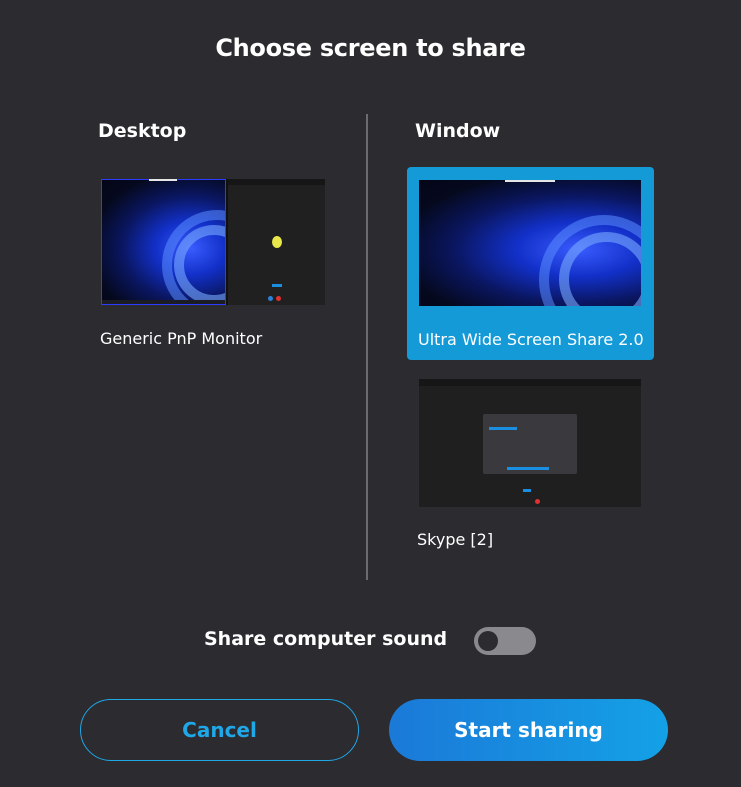 This screenshot has width=741, height=787. Describe the element at coordinates (219, 730) in the screenshot. I see `cancel-button: Cancel` at that location.